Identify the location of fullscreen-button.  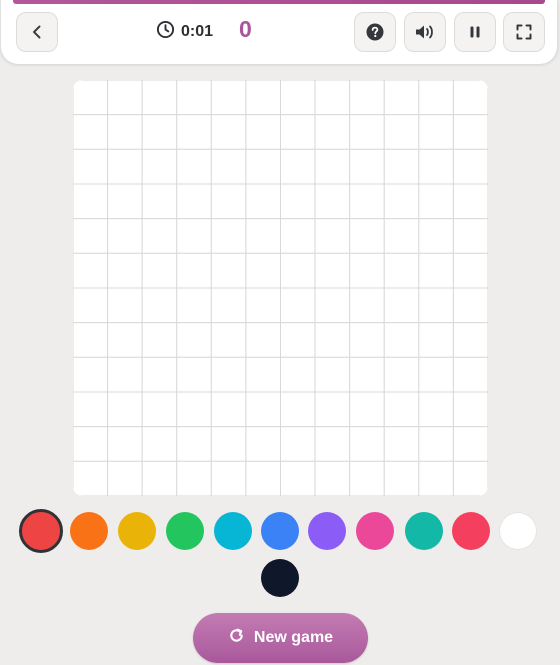
(524, 32).